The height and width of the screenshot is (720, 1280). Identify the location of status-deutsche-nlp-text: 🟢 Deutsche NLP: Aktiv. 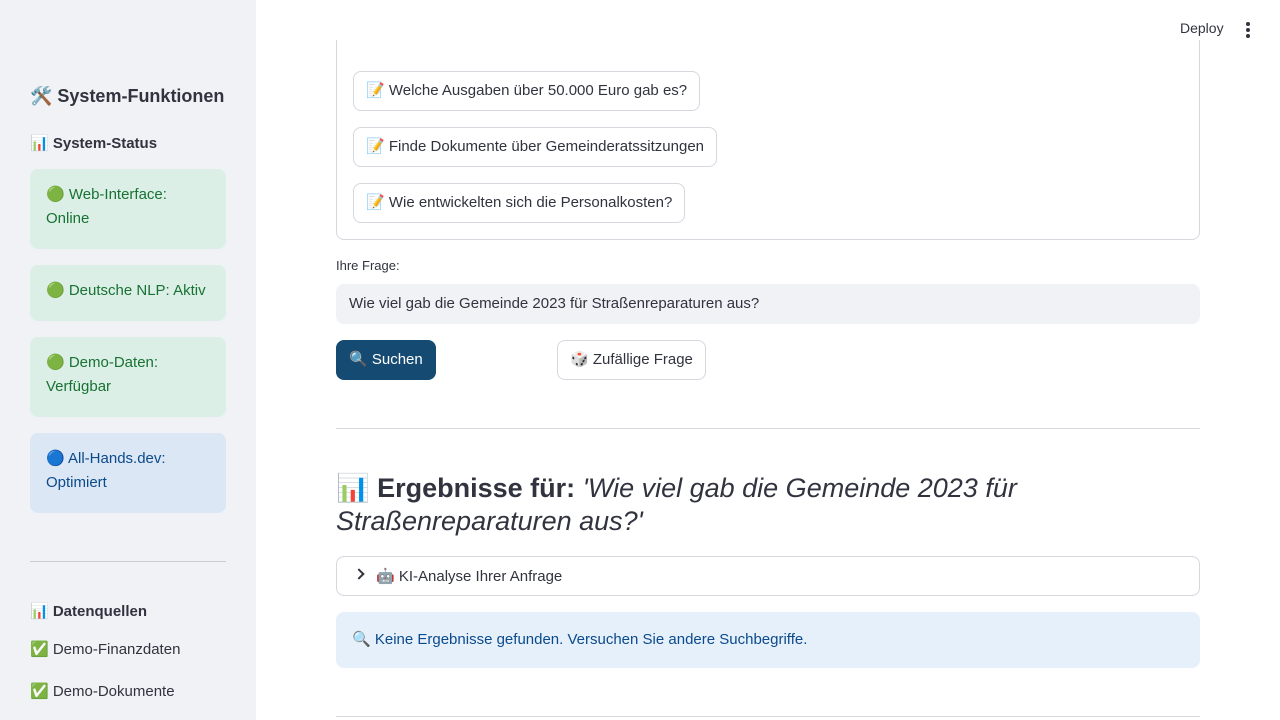
(126, 290).